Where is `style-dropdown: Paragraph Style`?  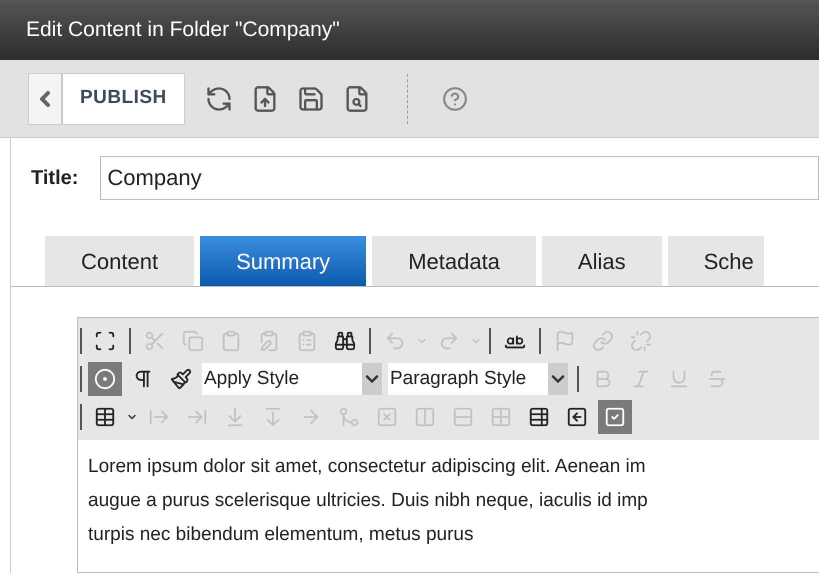 style-dropdown: Paragraph Style is located at coordinates (478, 379).